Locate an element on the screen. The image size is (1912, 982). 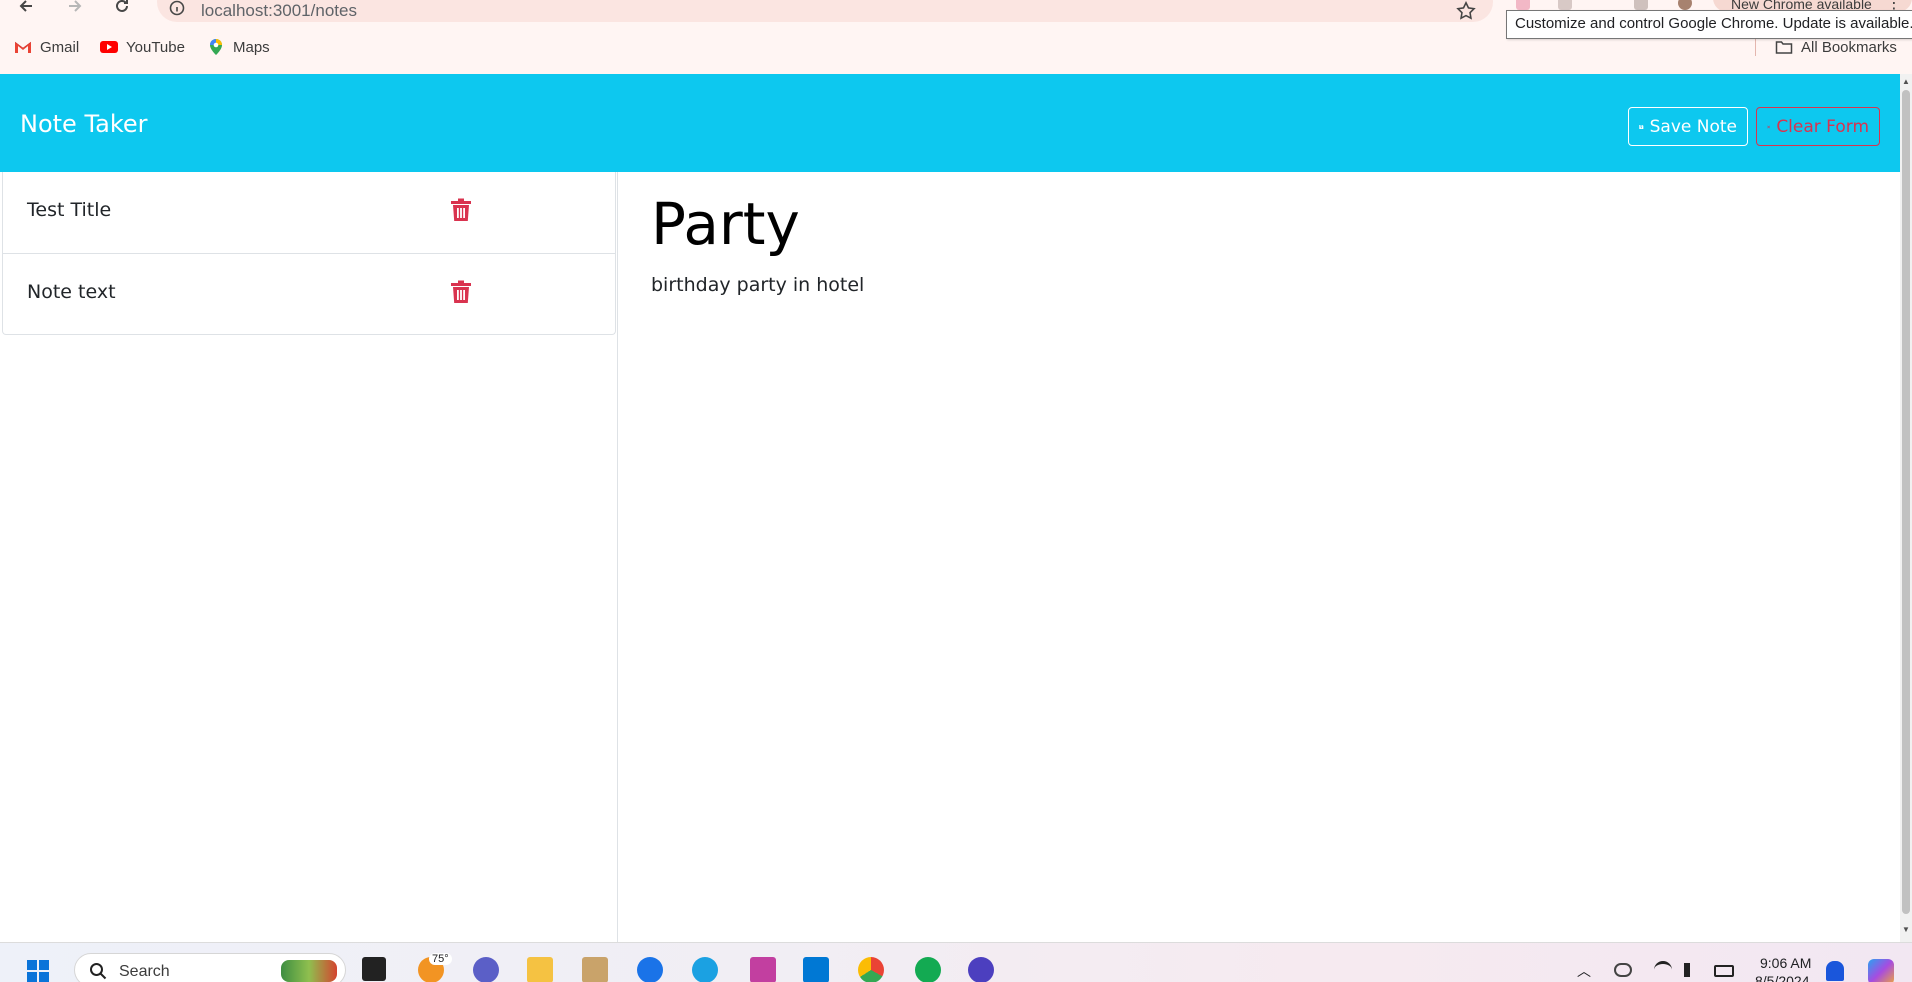
file-explorer-icon is located at coordinates (540, 969).